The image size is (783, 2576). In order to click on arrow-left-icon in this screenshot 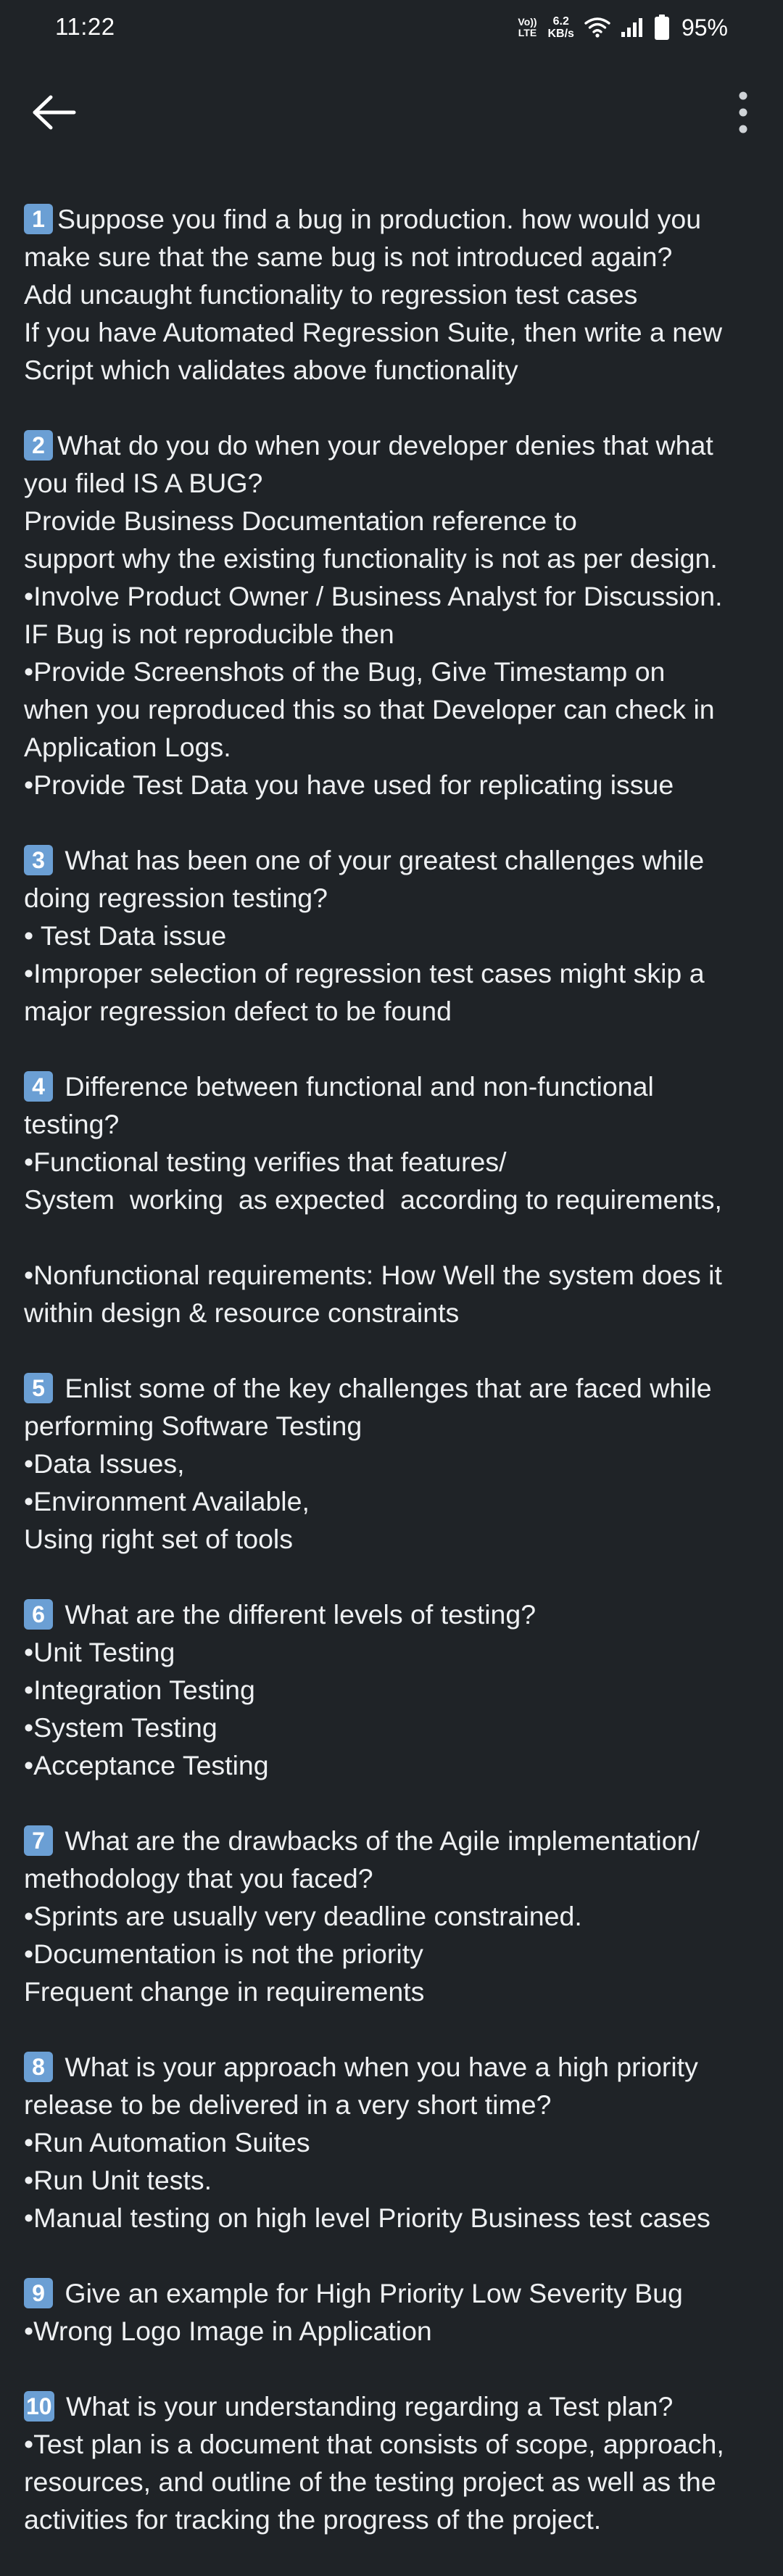, I will do `click(55, 113)`.